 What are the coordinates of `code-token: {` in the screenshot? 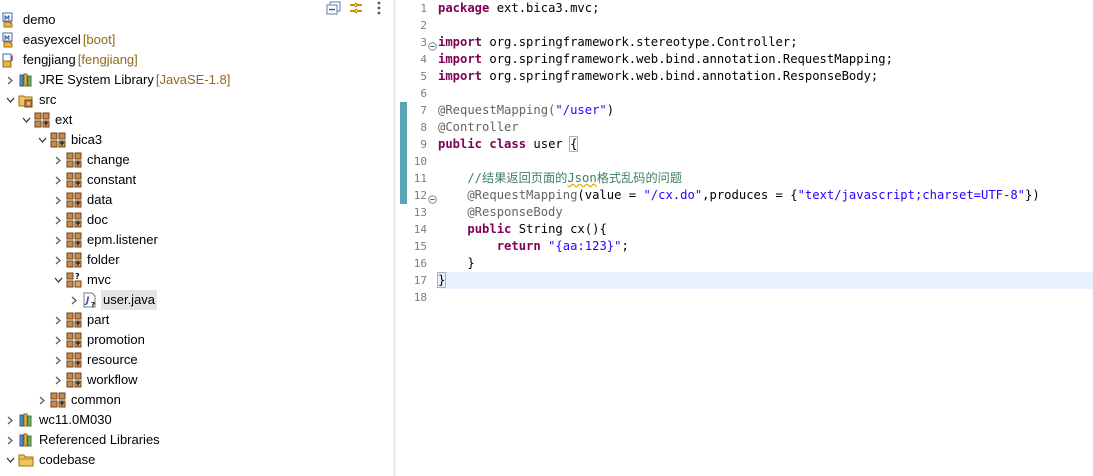 It's located at (574, 144).